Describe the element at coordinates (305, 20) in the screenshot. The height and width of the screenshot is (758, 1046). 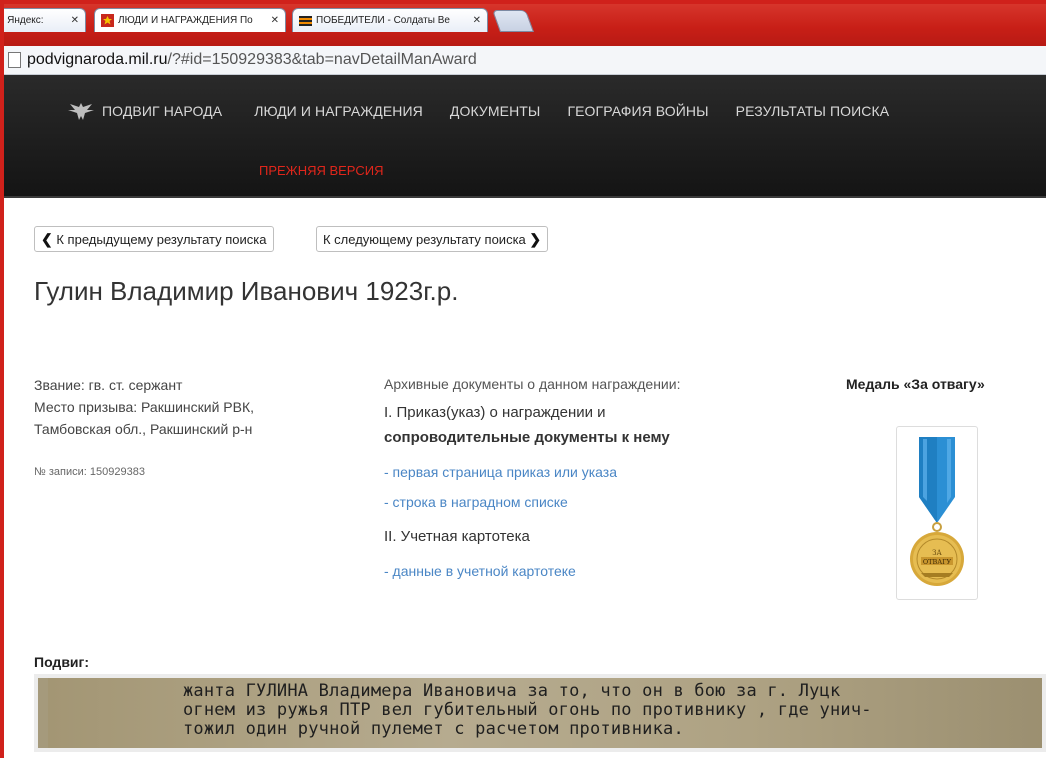
I see `ribbon-favicon-icon` at that location.